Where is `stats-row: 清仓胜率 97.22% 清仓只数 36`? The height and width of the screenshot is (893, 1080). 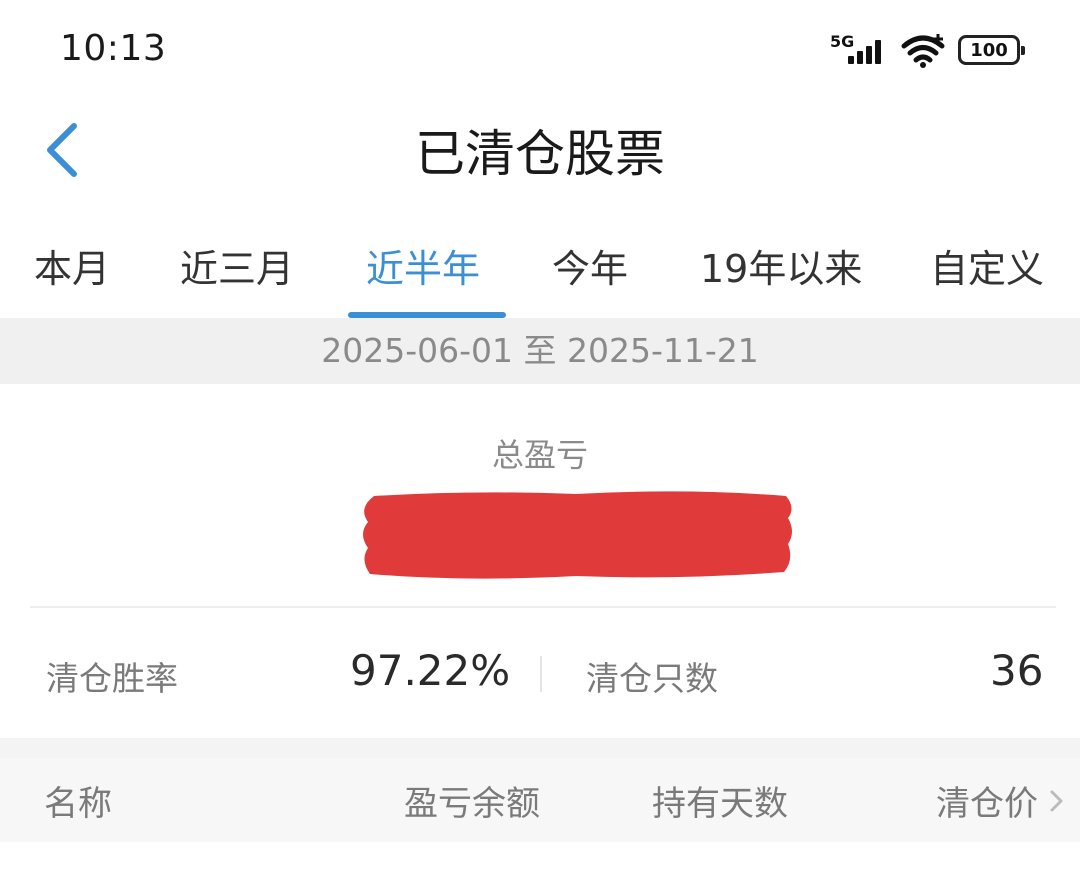
stats-row: 清仓胜率 97.22% 清仓只数 36 is located at coordinates (540, 673).